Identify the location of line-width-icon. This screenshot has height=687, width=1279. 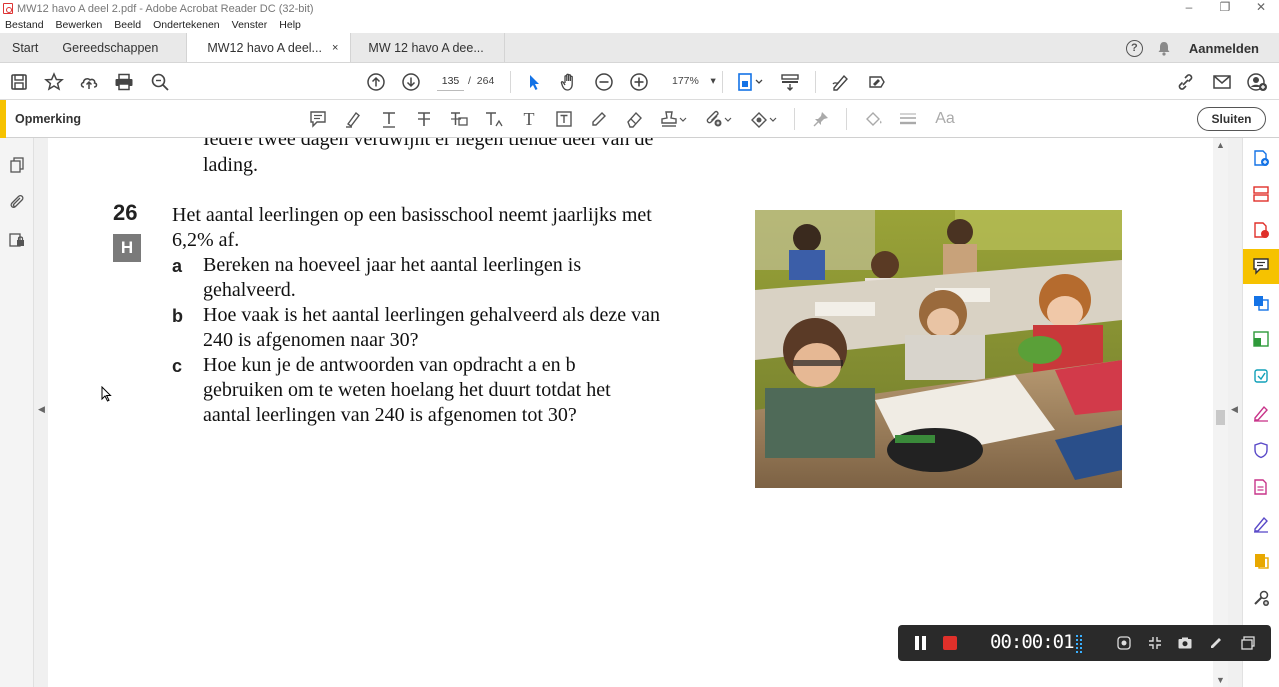
(908, 119).